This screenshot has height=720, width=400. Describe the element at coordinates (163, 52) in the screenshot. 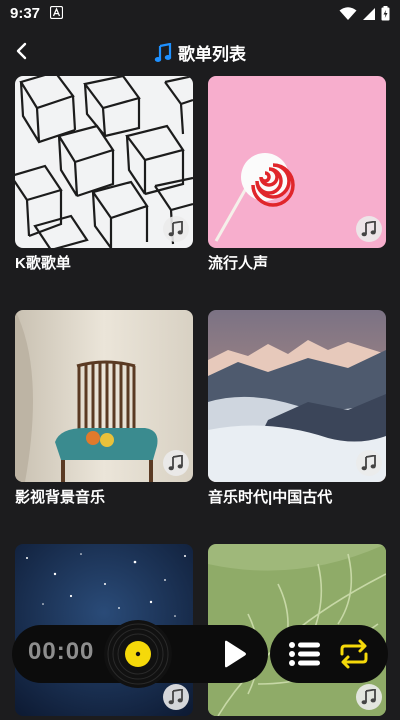

I see `music-note-icon` at that location.